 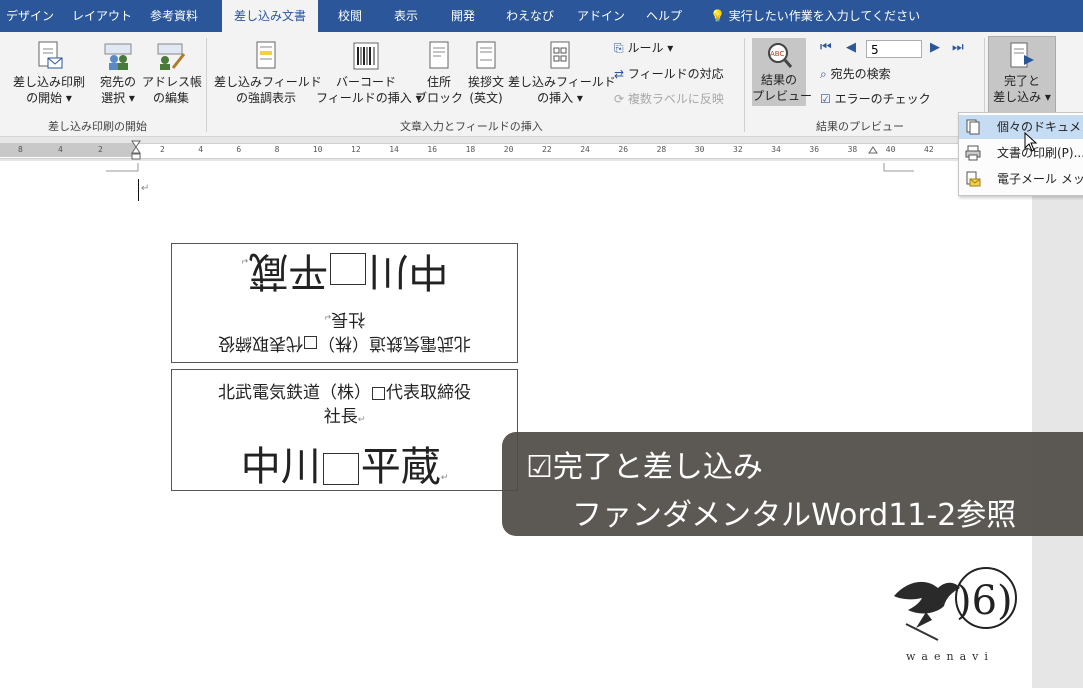 I want to click on label-upright: 北武電気鉄道（株） 代表取締役 社長↵ 中川 平蔵↵, so click(x=344, y=430).